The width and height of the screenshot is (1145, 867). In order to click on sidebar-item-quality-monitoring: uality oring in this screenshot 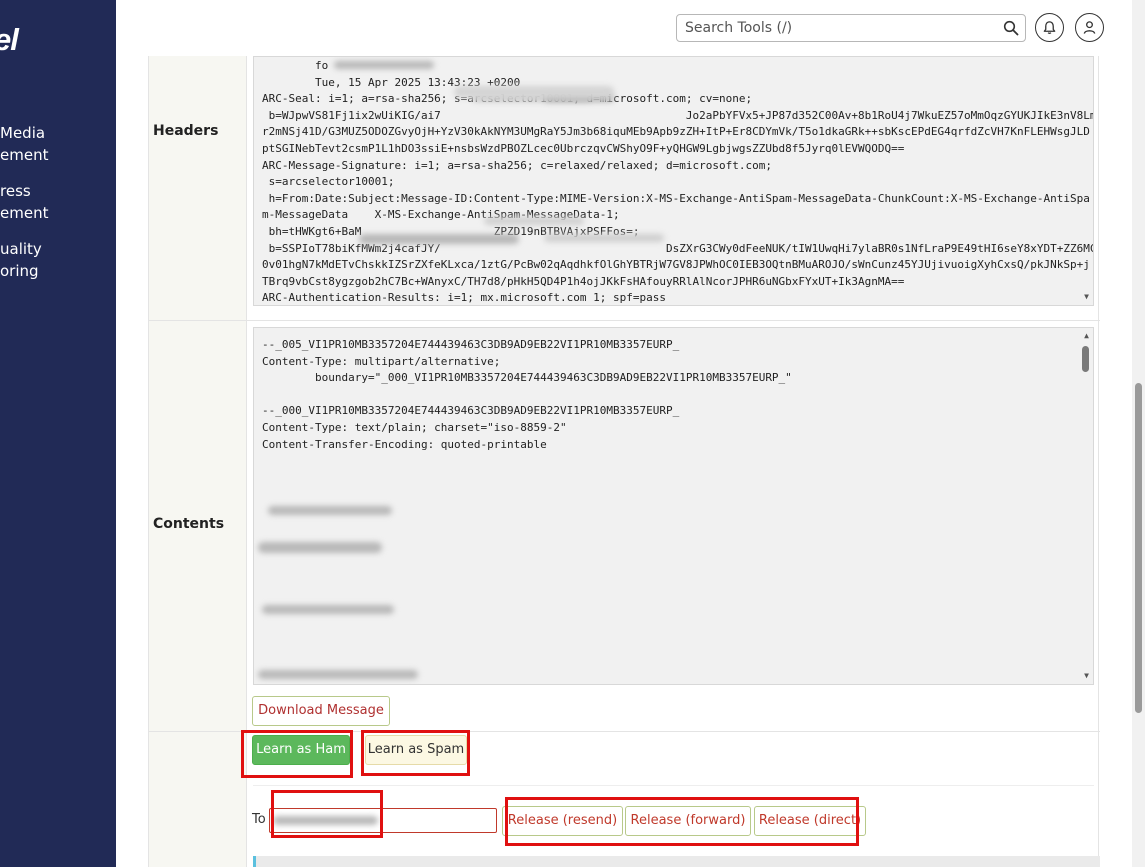, I will do `click(21, 260)`.